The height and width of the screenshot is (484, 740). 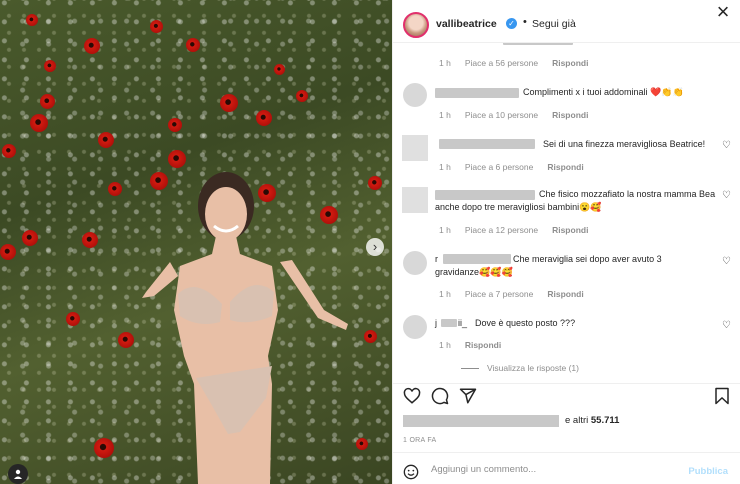 What do you see at coordinates (499, 167) in the screenshot?
I see `comment-likes: Piace a 6 persone` at bounding box center [499, 167].